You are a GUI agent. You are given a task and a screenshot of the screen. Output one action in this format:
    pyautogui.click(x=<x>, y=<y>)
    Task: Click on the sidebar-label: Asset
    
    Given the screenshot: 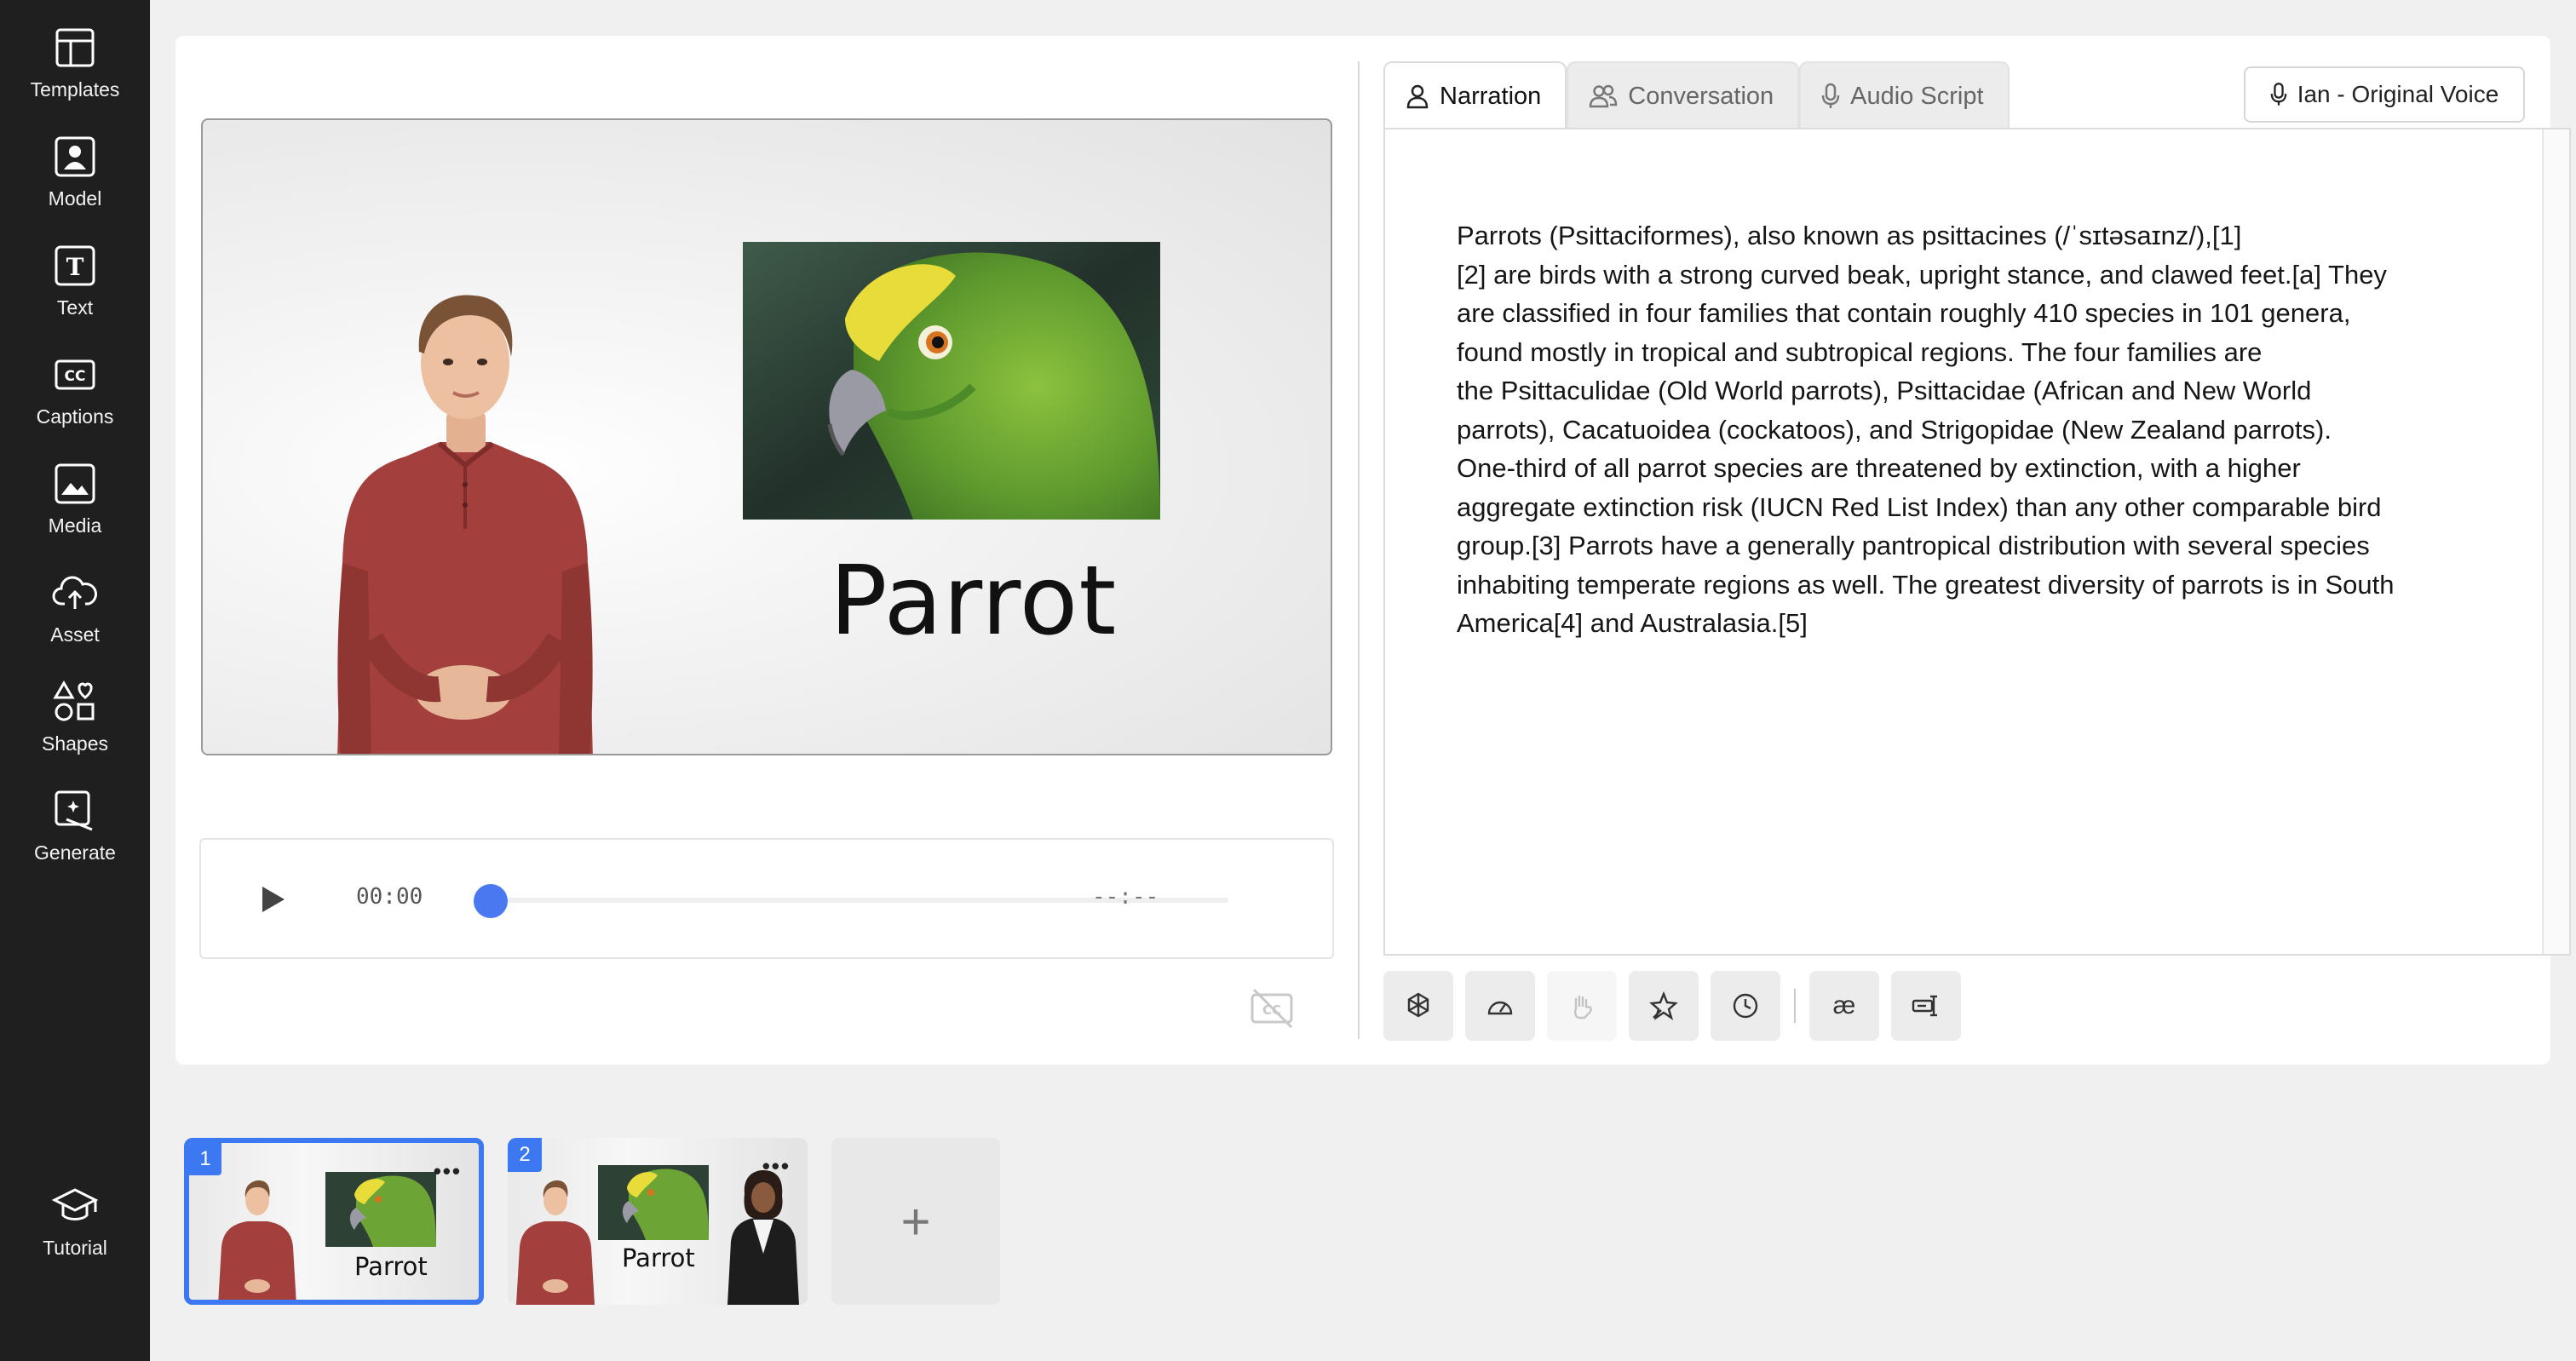 What is the action you would take?
    pyautogui.click(x=75, y=634)
    